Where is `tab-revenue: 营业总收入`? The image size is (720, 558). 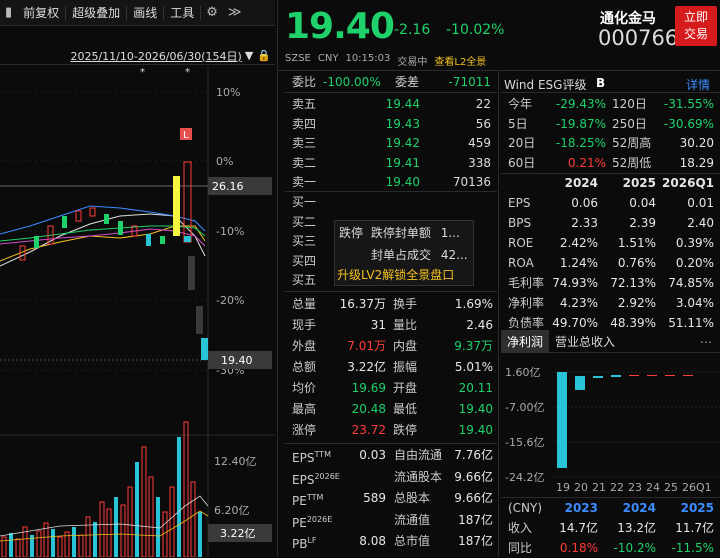
tab-revenue: 营业总收入 is located at coordinates (585, 341).